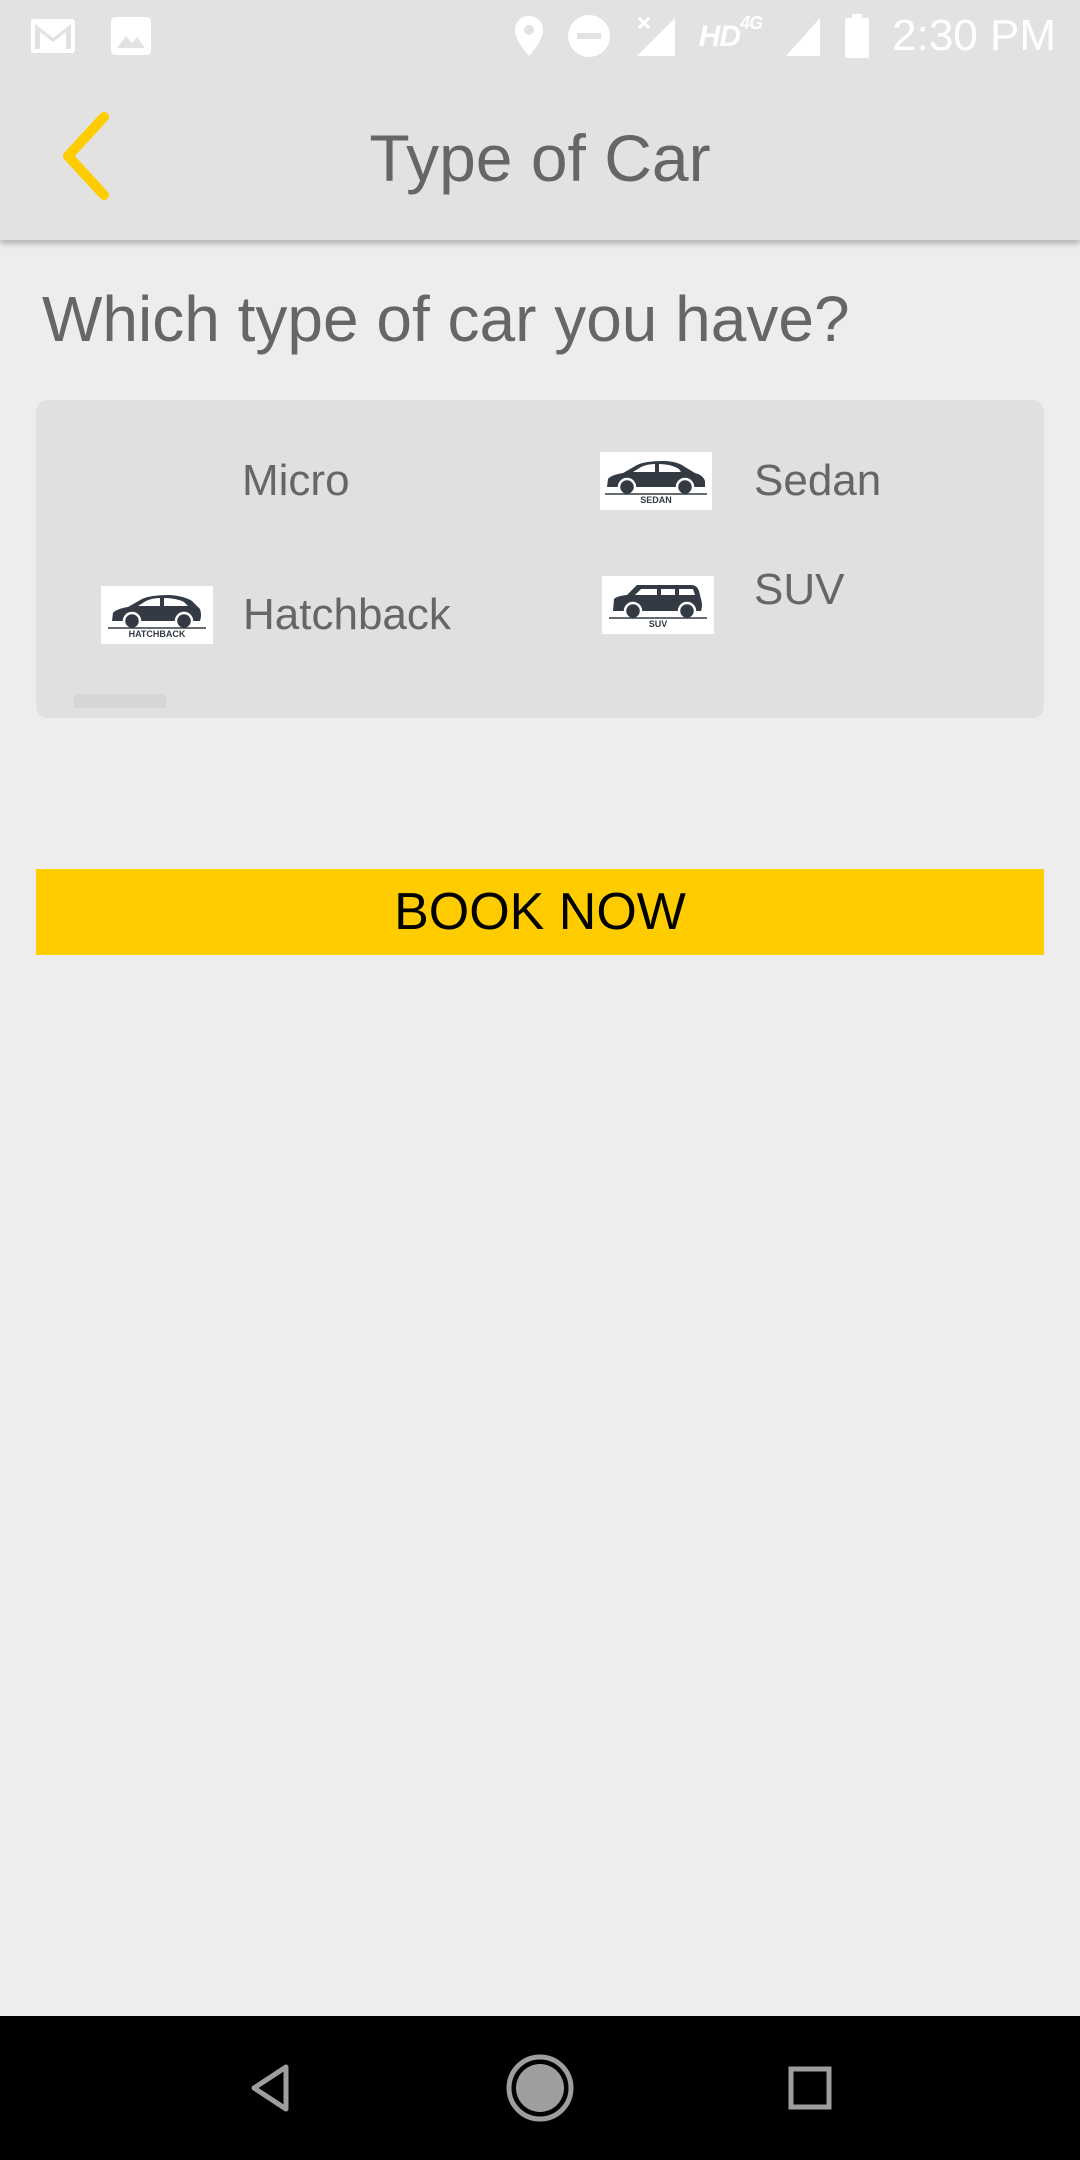  I want to click on navigation-bar, so click(540, 2088).